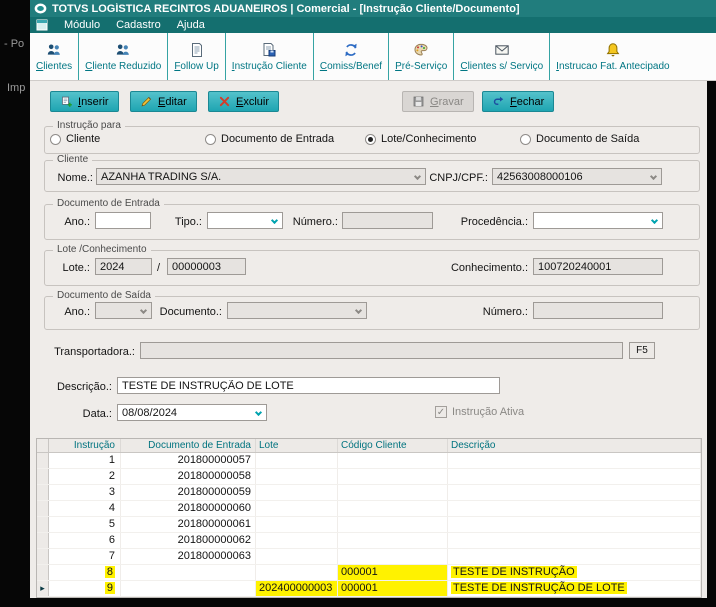 The image size is (716, 607). What do you see at coordinates (54, 56) in the screenshot?
I see `toolbar-item-clientes: Clientes` at bounding box center [54, 56].